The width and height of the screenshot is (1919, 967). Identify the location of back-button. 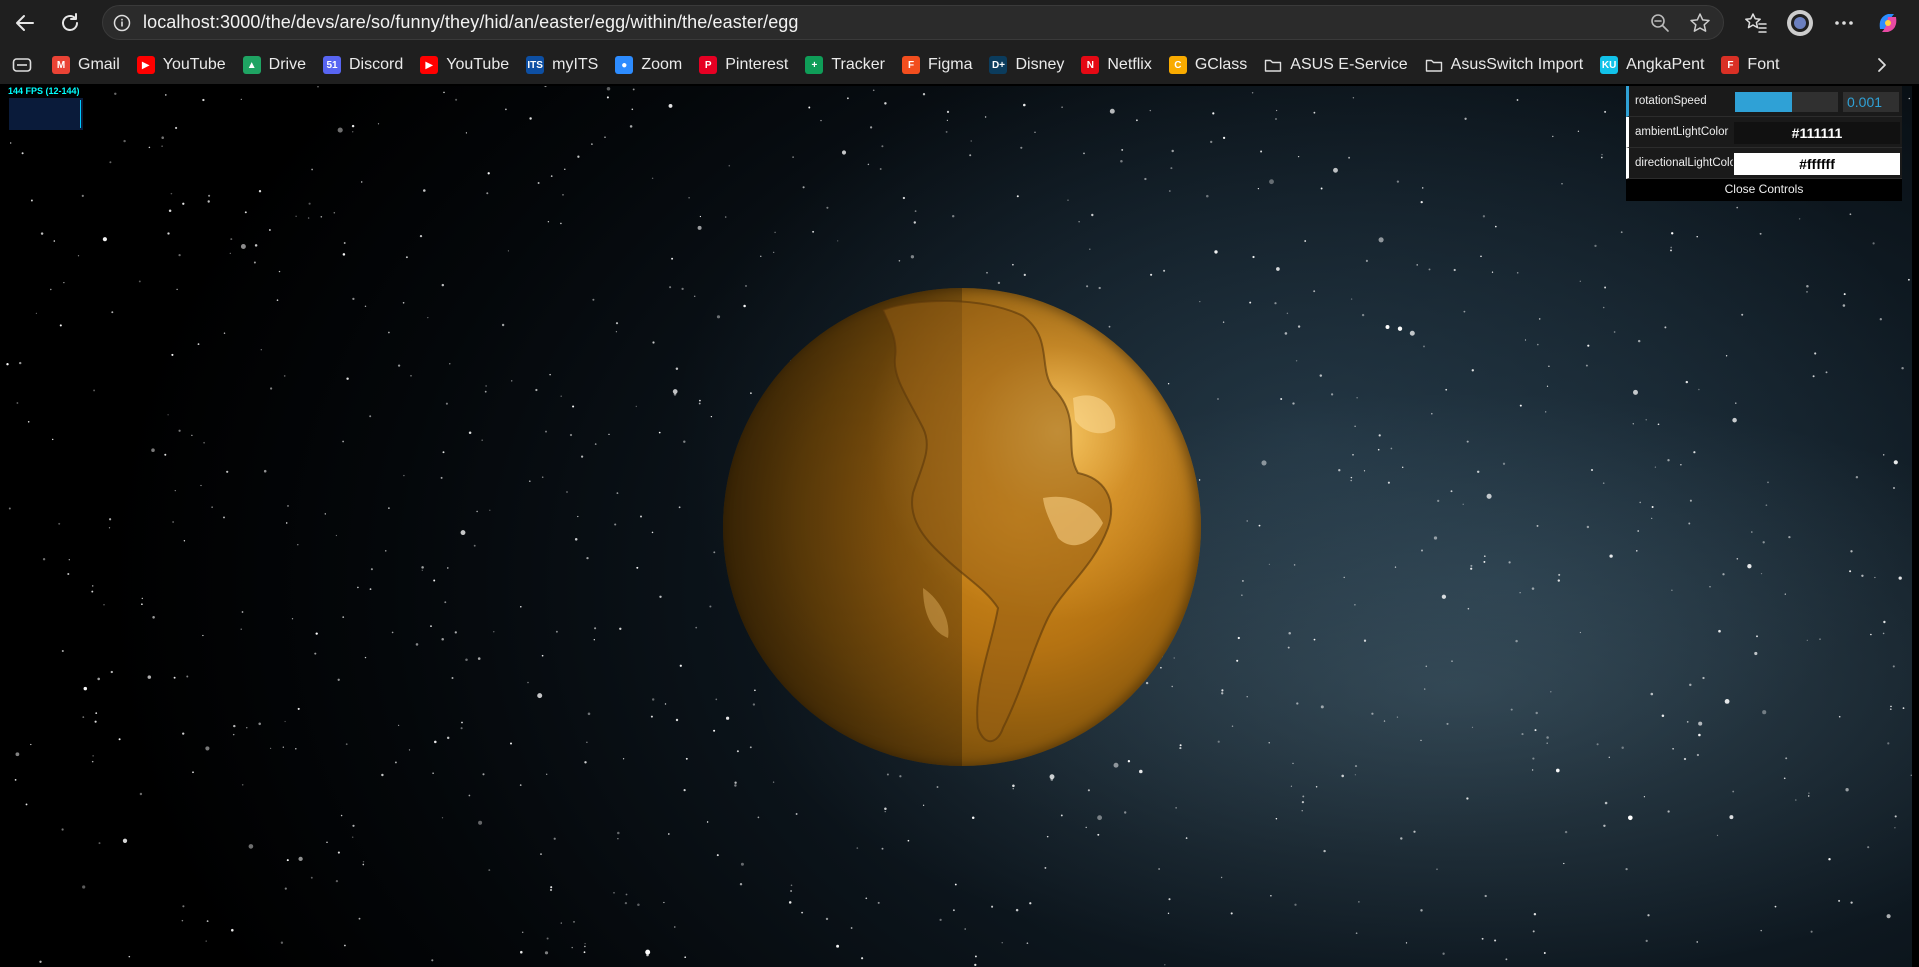
(25, 23).